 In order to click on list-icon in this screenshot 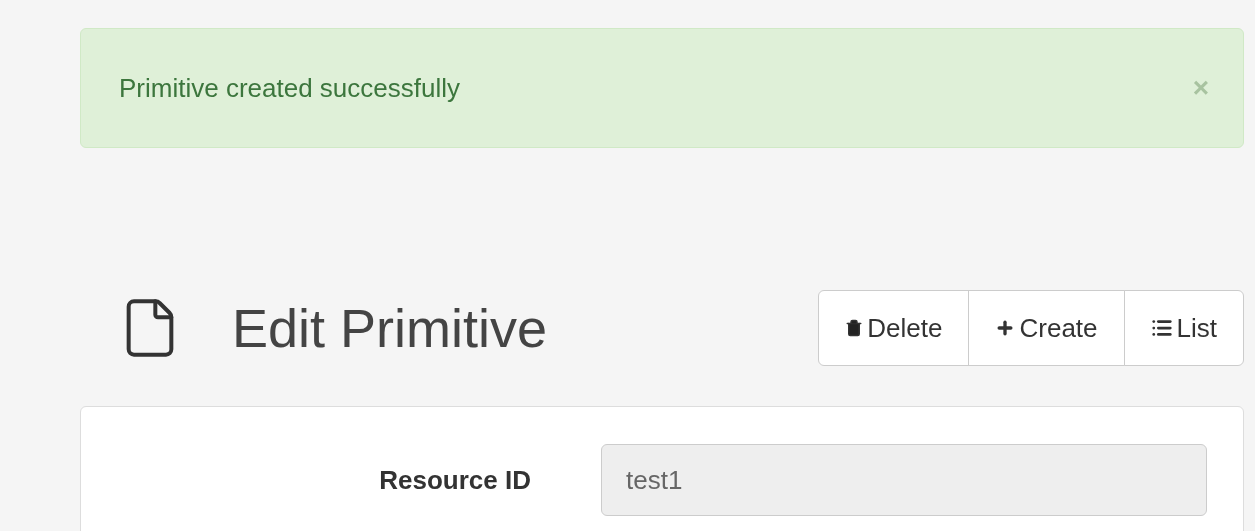, I will do `click(1161, 328)`.